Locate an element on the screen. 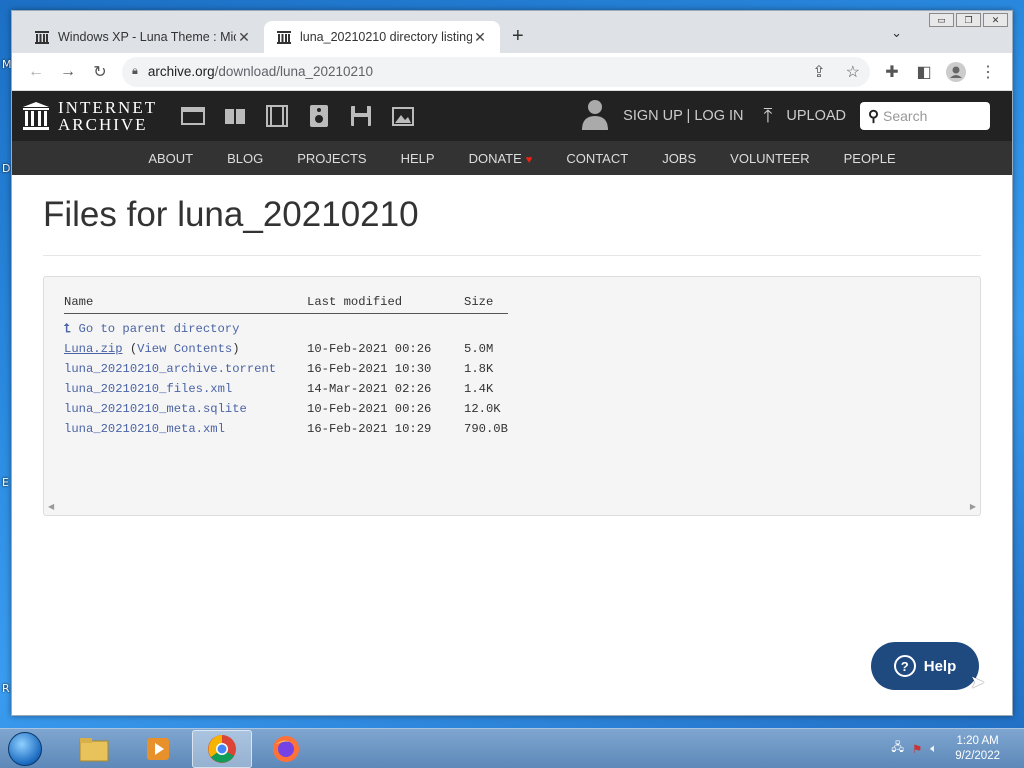 The height and width of the screenshot is (768, 1024). nav-donate: DONATE ♥ is located at coordinates (501, 158).